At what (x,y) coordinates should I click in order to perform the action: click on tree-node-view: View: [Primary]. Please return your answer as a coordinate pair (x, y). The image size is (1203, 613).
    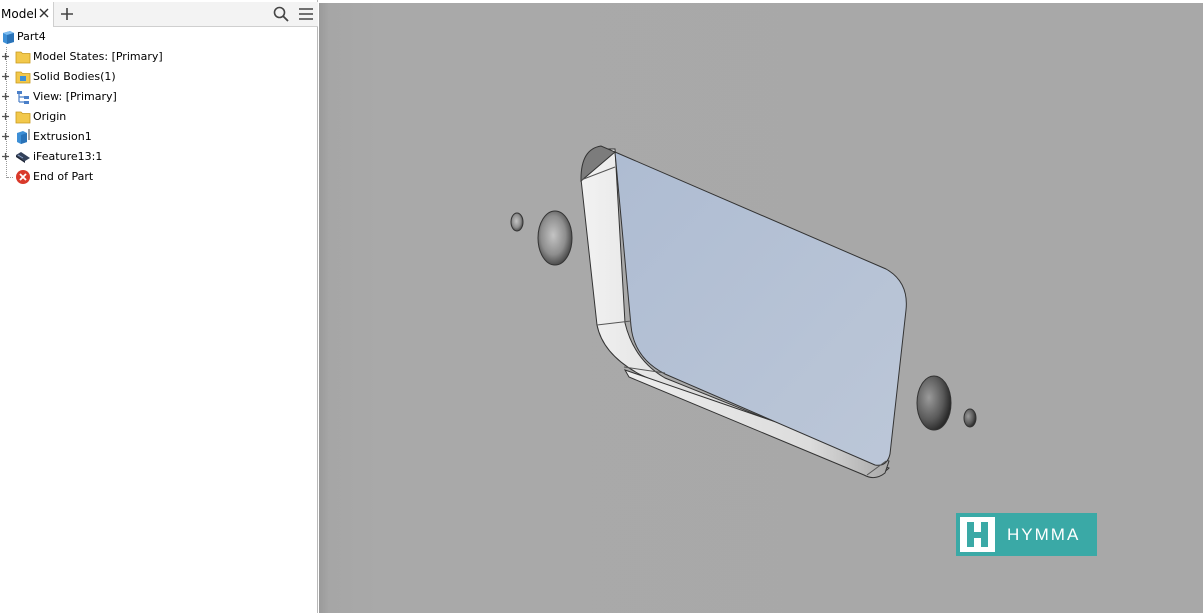
    Looking at the image, I should click on (150, 97).